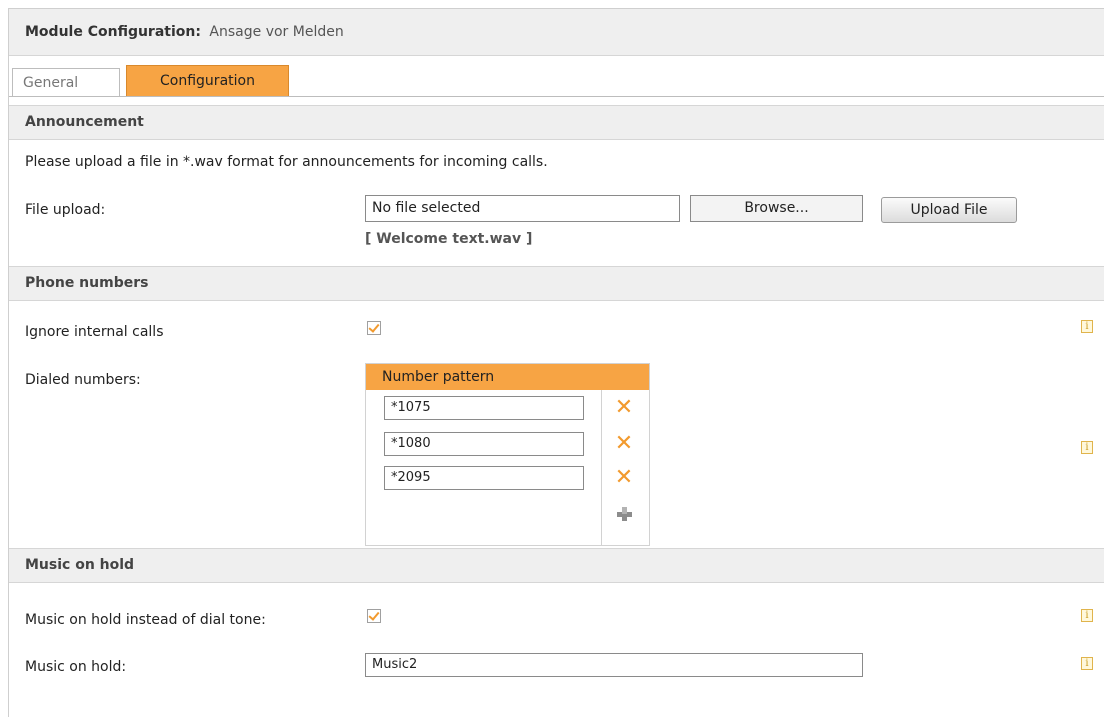 The height and width of the screenshot is (717, 1104). What do you see at coordinates (556, 565) in the screenshot?
I see `music-on-hold-section-header: Music on hold` at bounding box center [556, 565].